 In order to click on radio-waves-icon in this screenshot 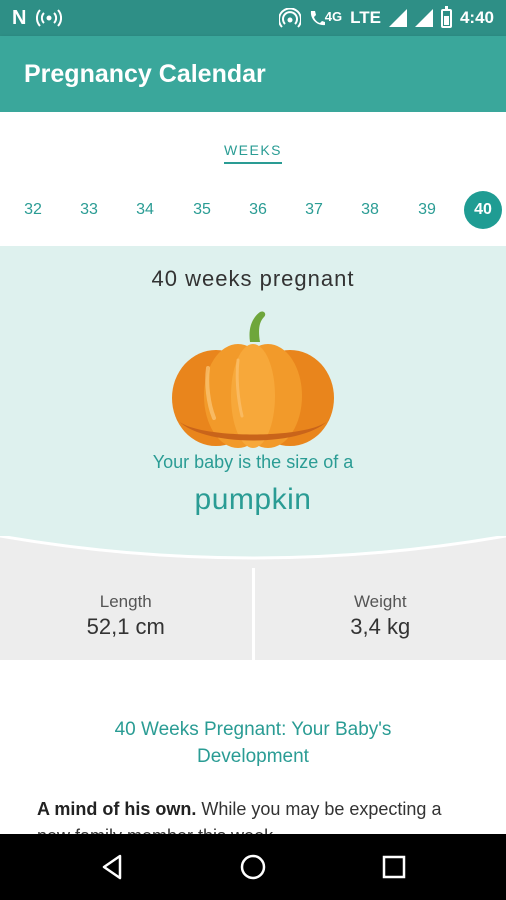, I will do `click(49, 18)`.